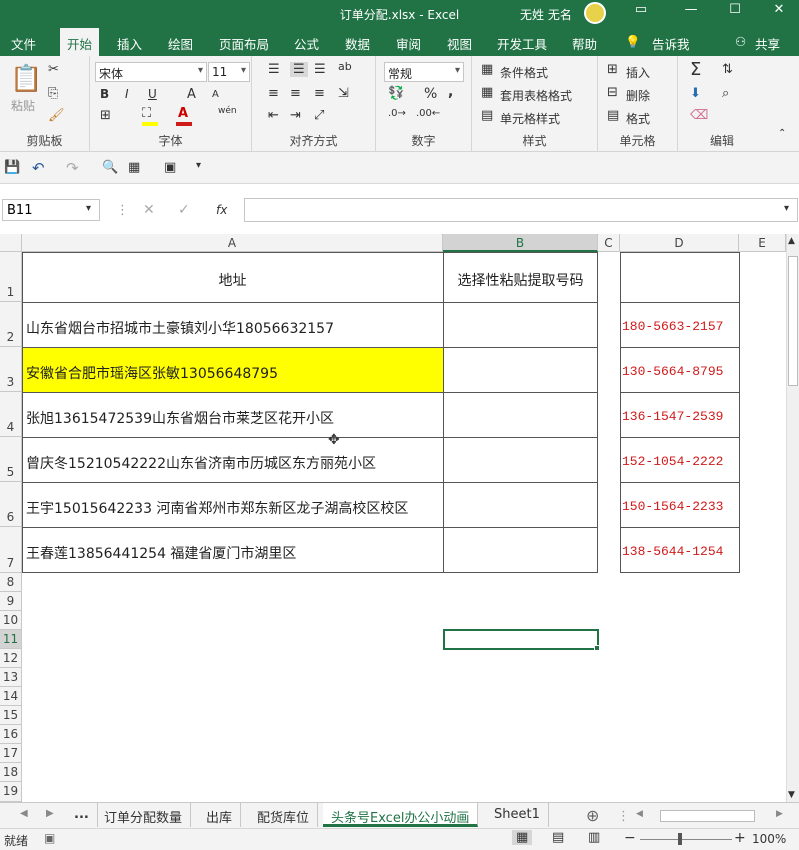 Image resolution: width=799 pixels, height=850 pixels. I want to click on address-cell: 山东省烟台市招城市土豪镇刘小华18056632157, so click(180, 328).